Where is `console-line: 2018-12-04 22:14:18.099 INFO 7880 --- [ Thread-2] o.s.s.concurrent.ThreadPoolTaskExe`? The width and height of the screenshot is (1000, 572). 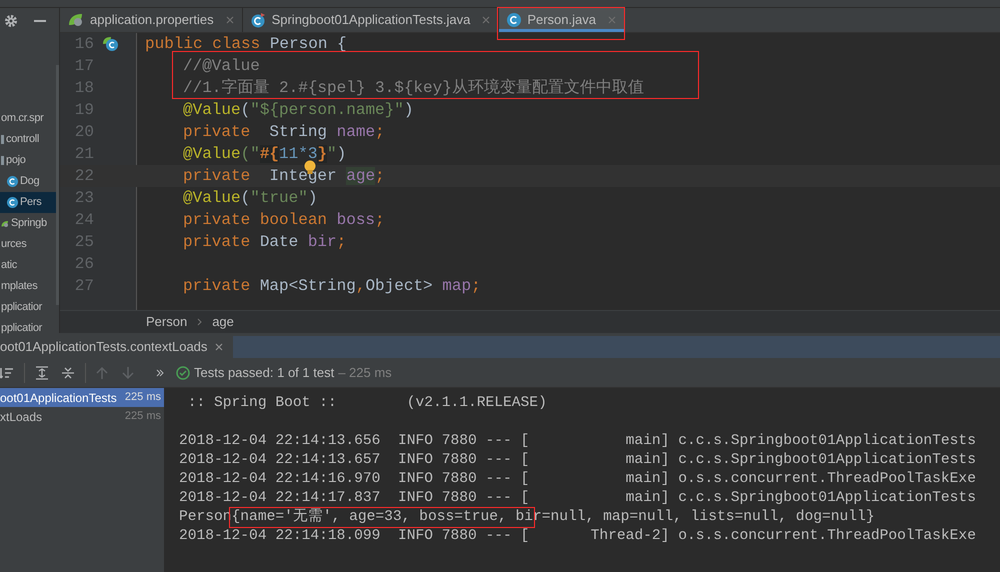
console-line: 2018-12-04 22:14:18.099 INFO 7880 --- [ Thread-2] o.s.s.concurrent.ThreadPoolTaskExe is located at coordinates (577, 536).